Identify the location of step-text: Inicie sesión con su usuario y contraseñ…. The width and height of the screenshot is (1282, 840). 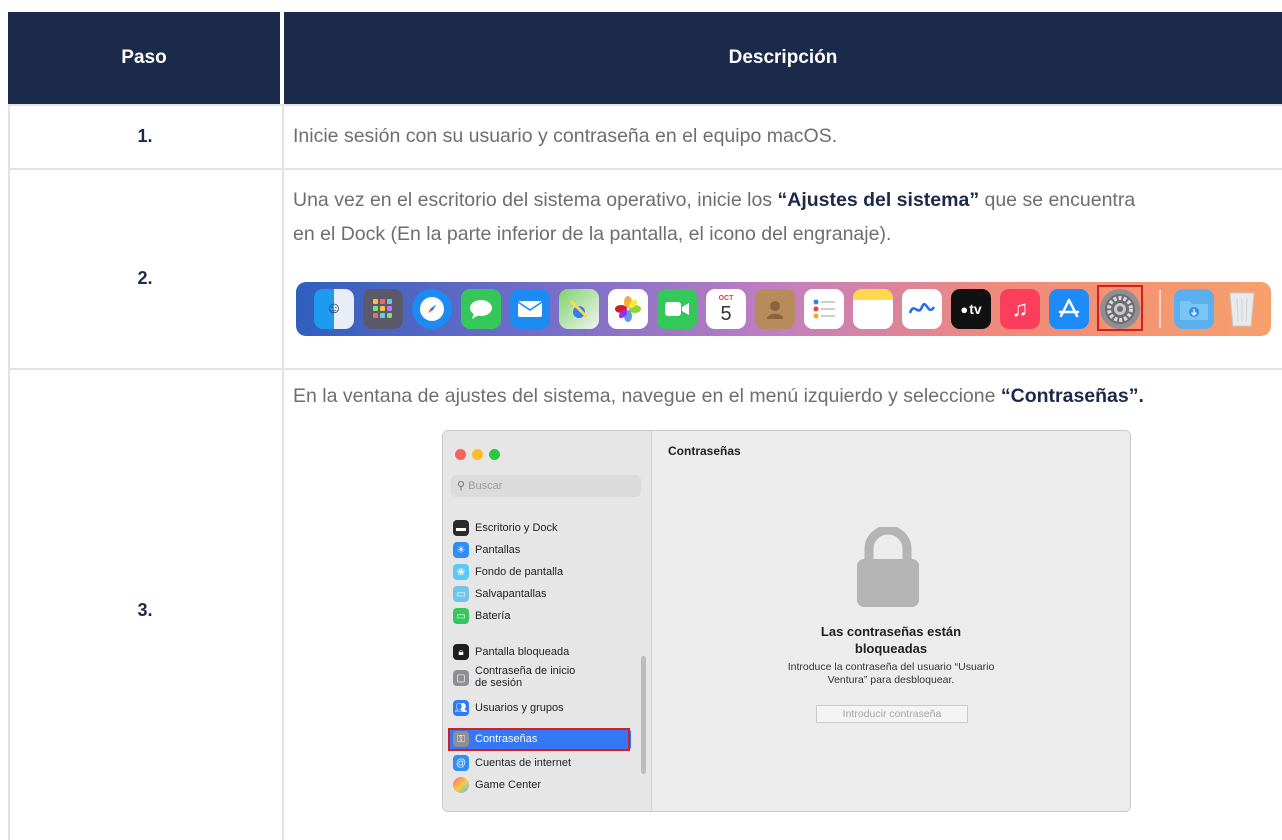
(565, 136).